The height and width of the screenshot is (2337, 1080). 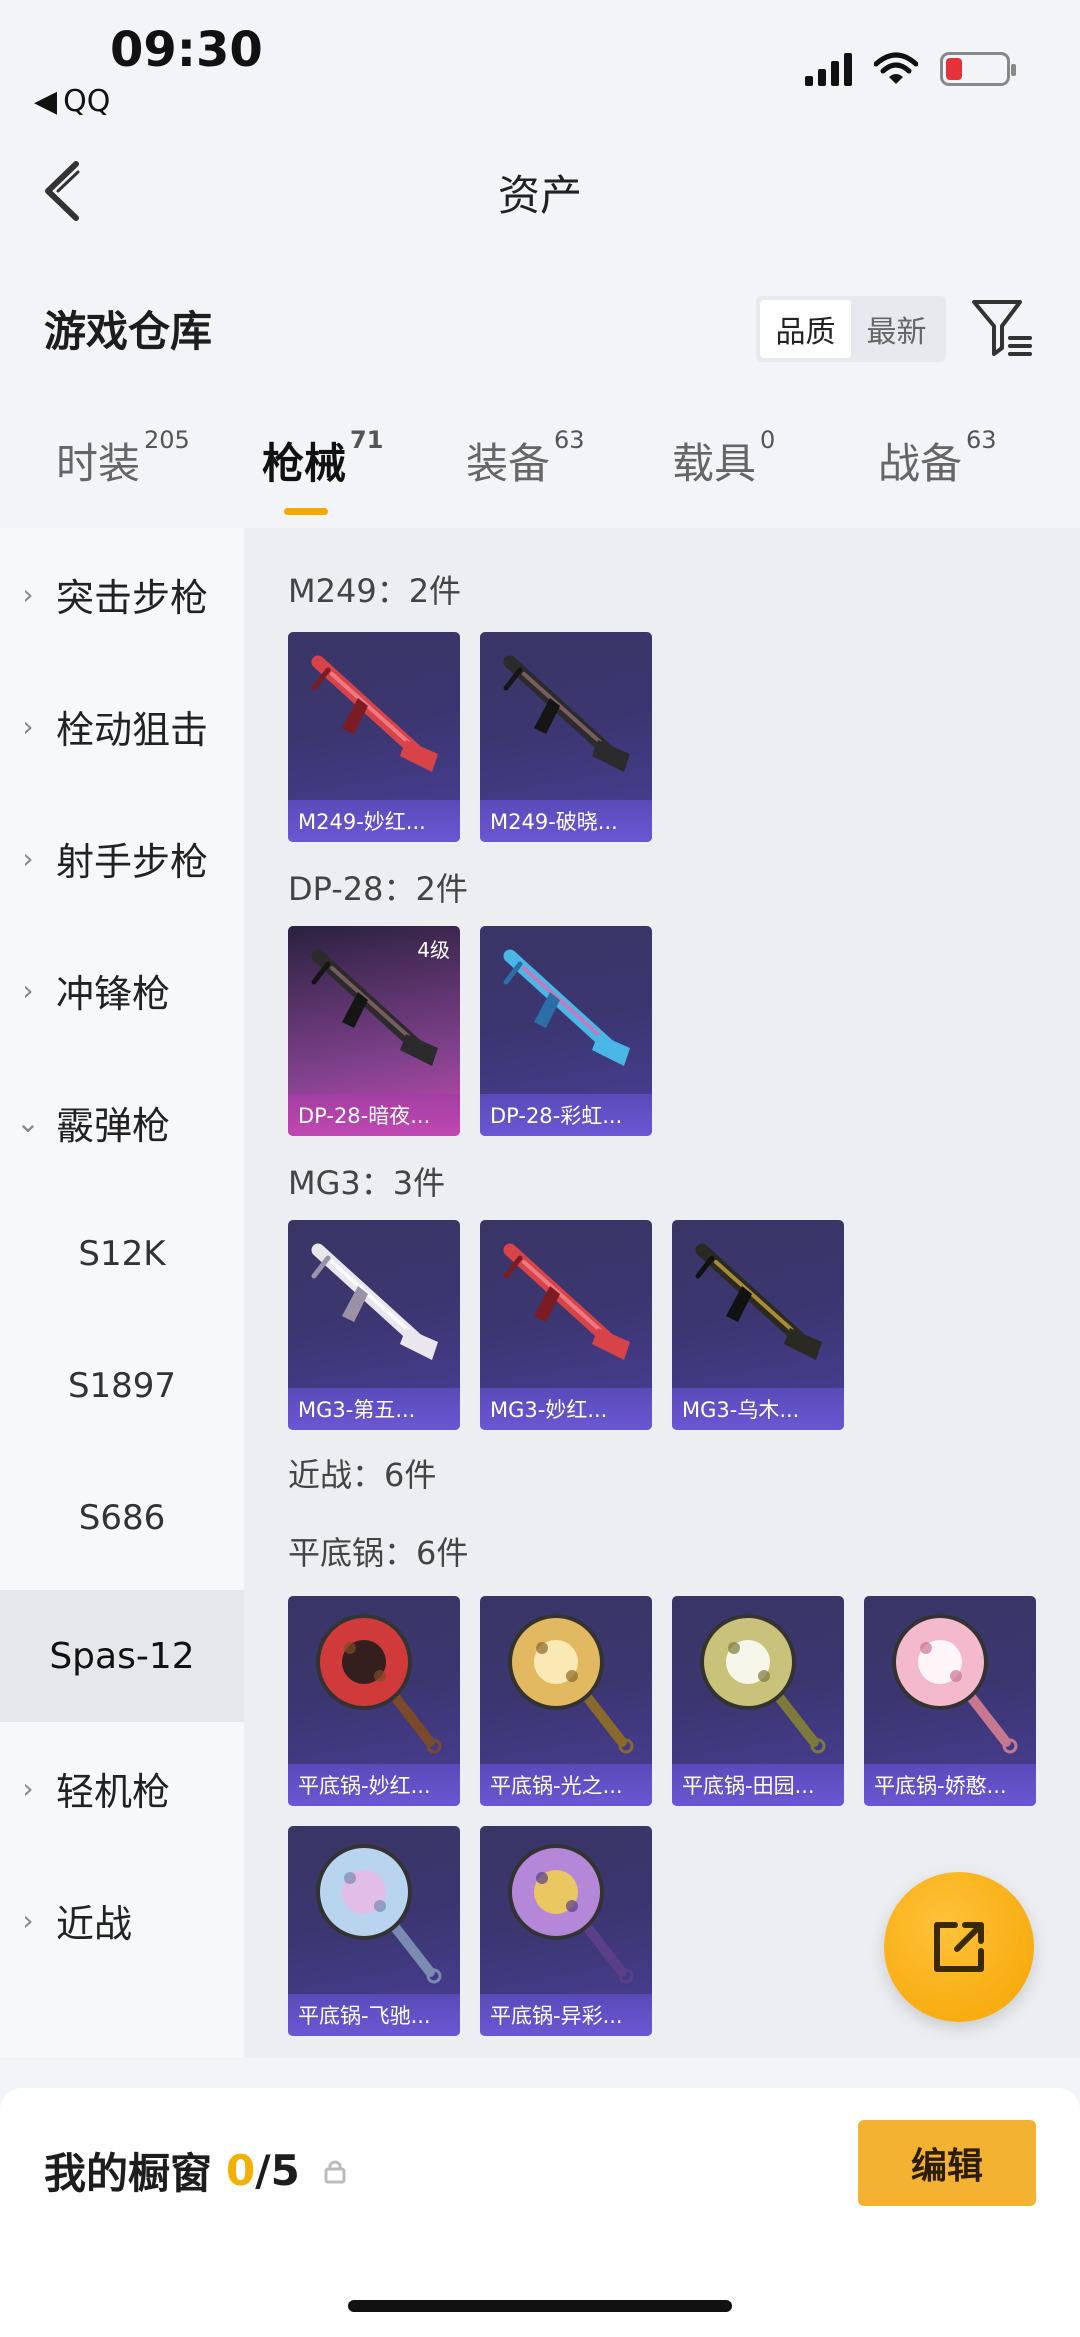 I want to click on section-title: 游戏仓库, so click(x=128, y=331).